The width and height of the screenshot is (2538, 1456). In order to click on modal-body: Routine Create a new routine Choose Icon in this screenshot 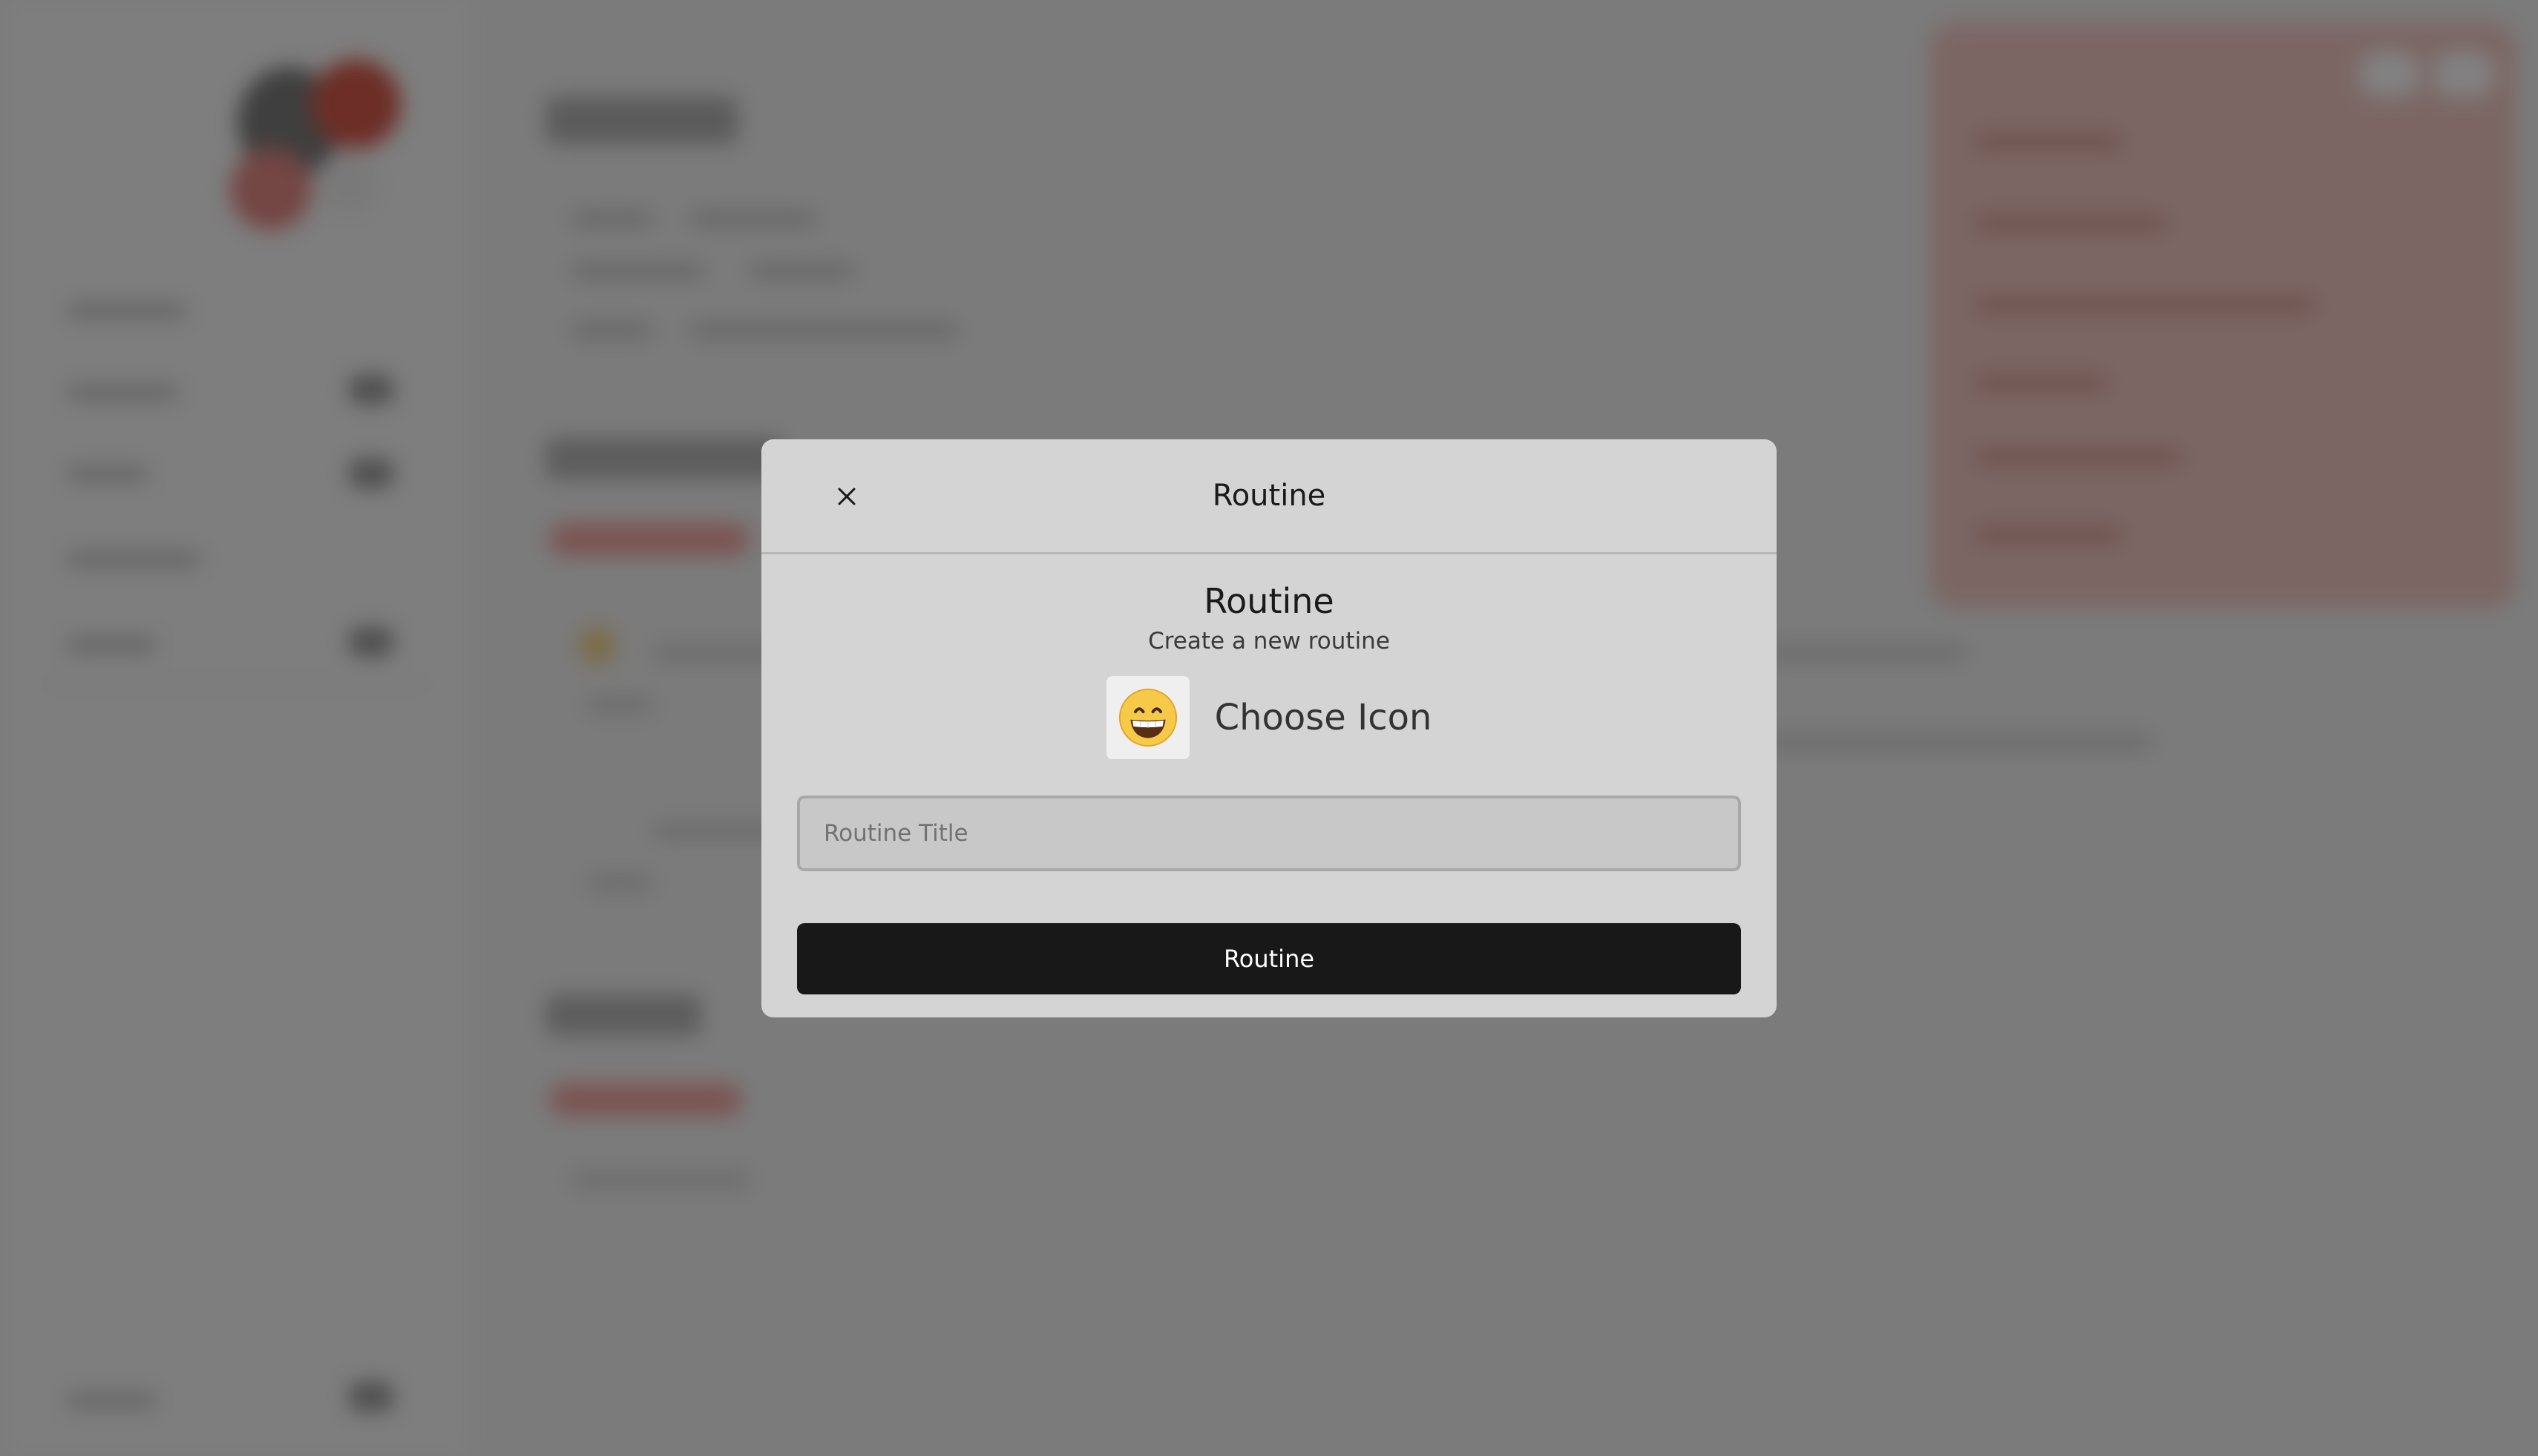, I will do `click(1269, 657)`.